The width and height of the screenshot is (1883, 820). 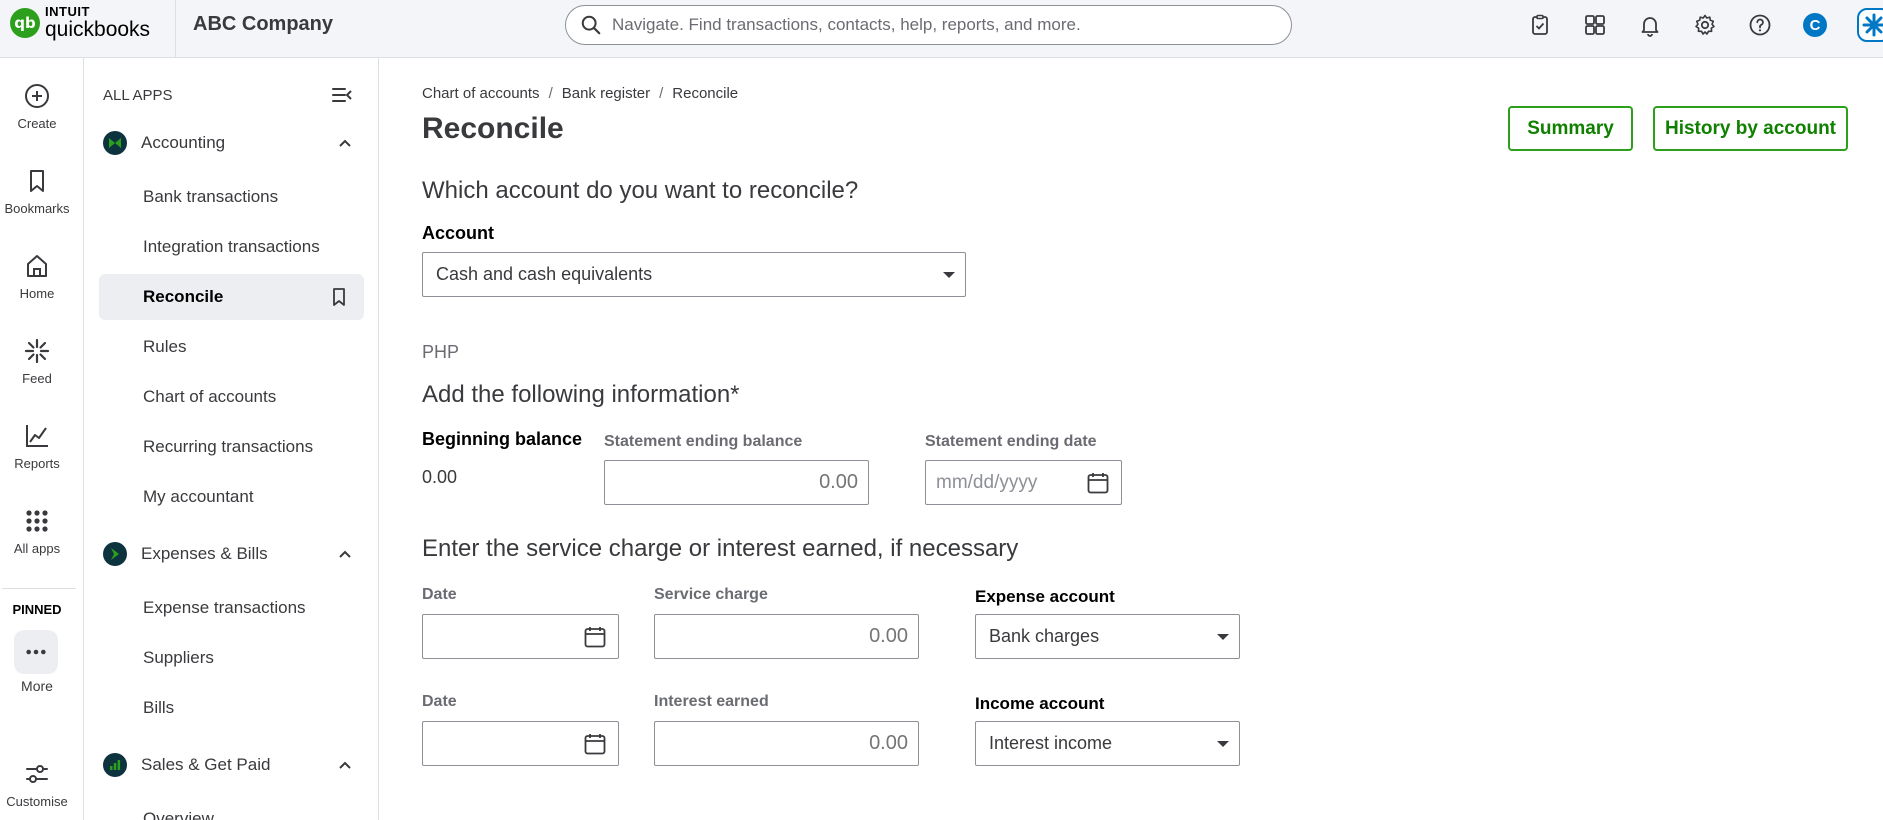 I want to click on breadcrumb-bank-register: Bank register, so click(x=606, y=93).